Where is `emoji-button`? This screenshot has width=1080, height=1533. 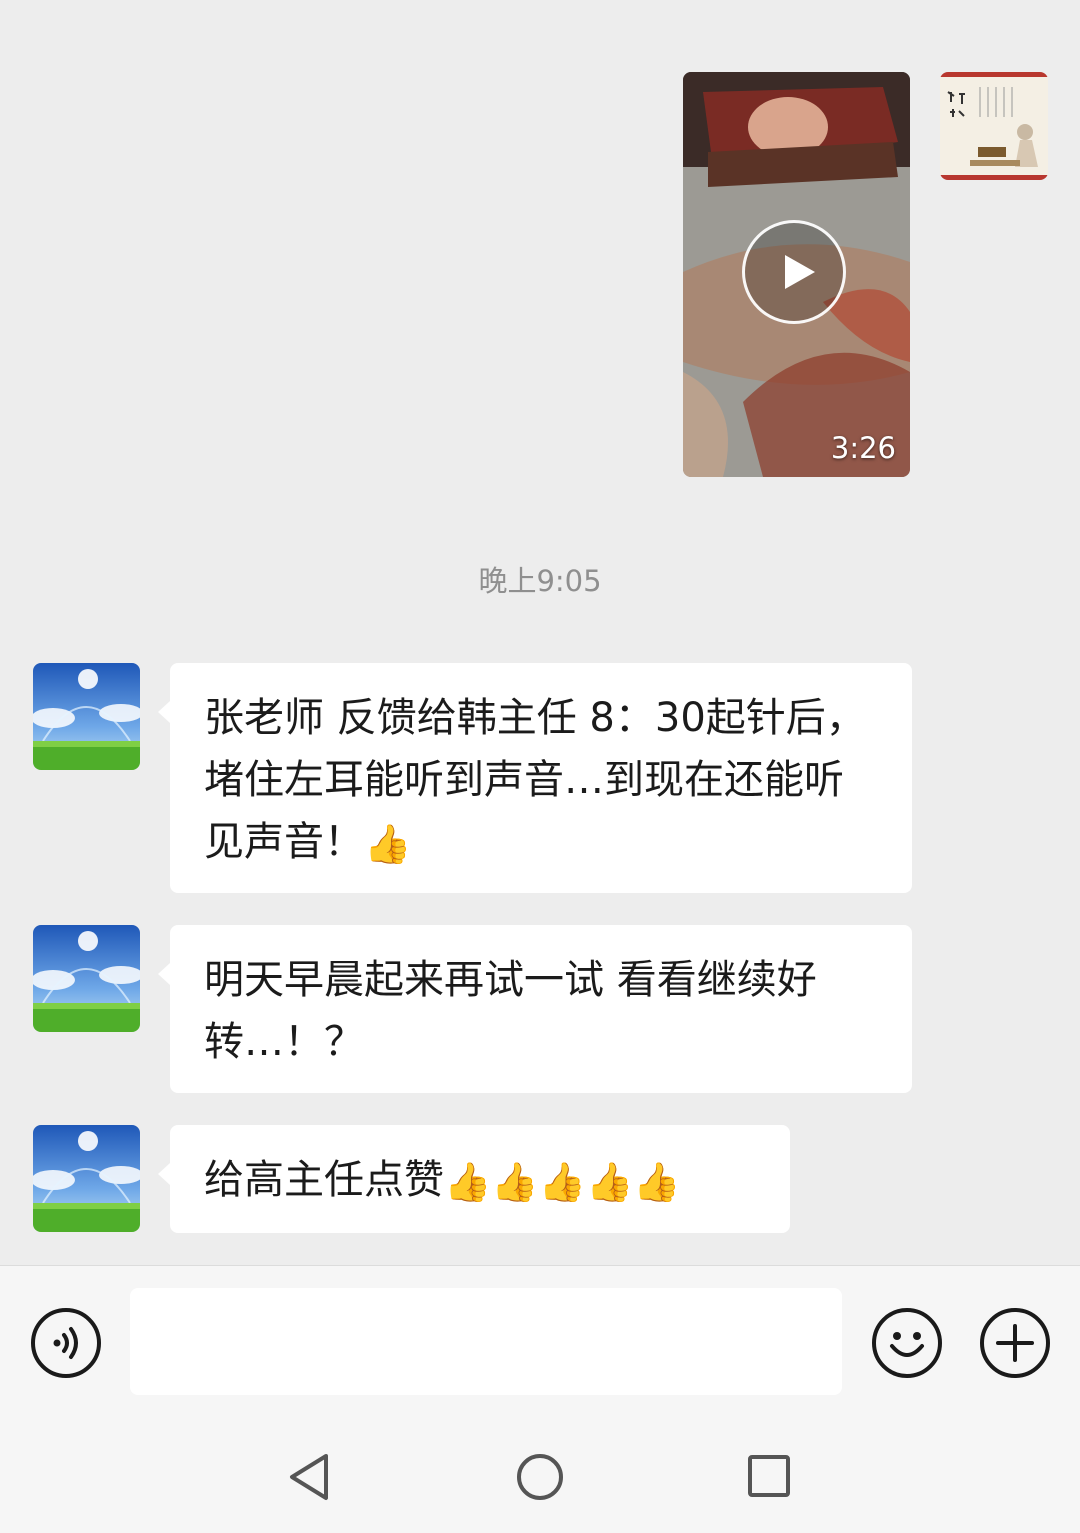 emoji-button is located at coordinates (907, 1343).